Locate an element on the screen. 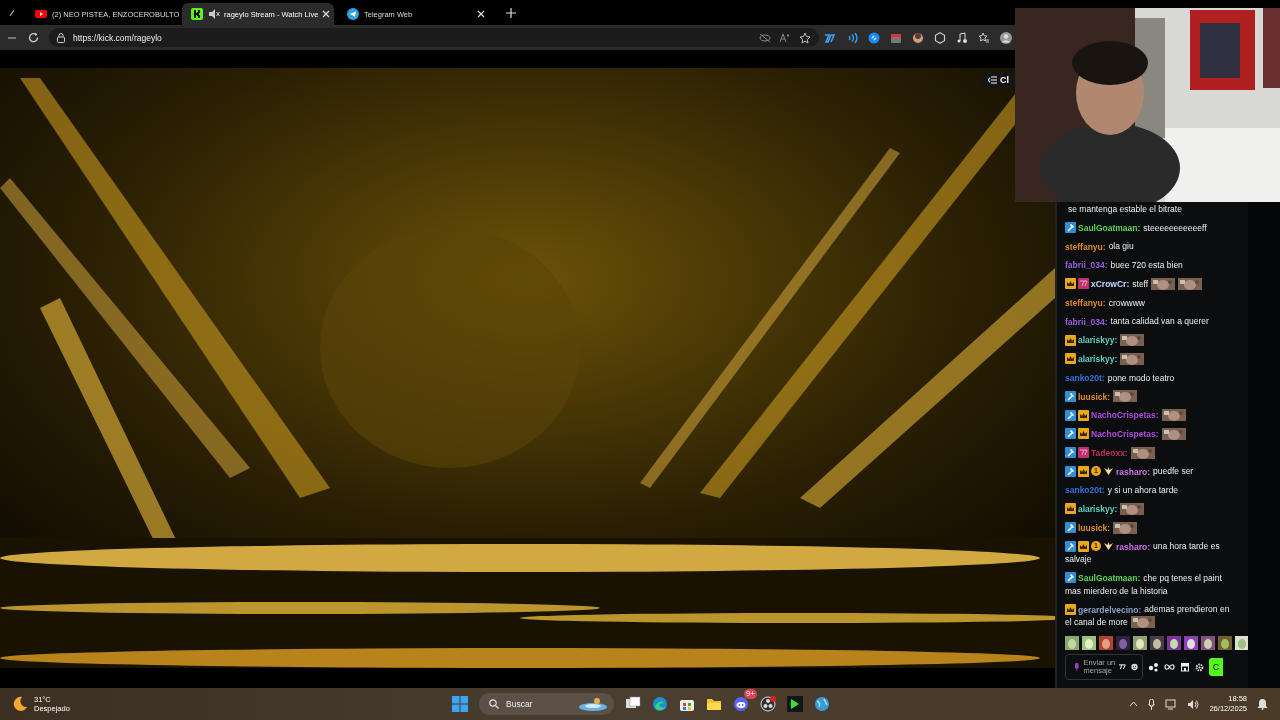 The width and height of the screenshot is (1280, 720). folder-icon is located at coordinates (714, 704).